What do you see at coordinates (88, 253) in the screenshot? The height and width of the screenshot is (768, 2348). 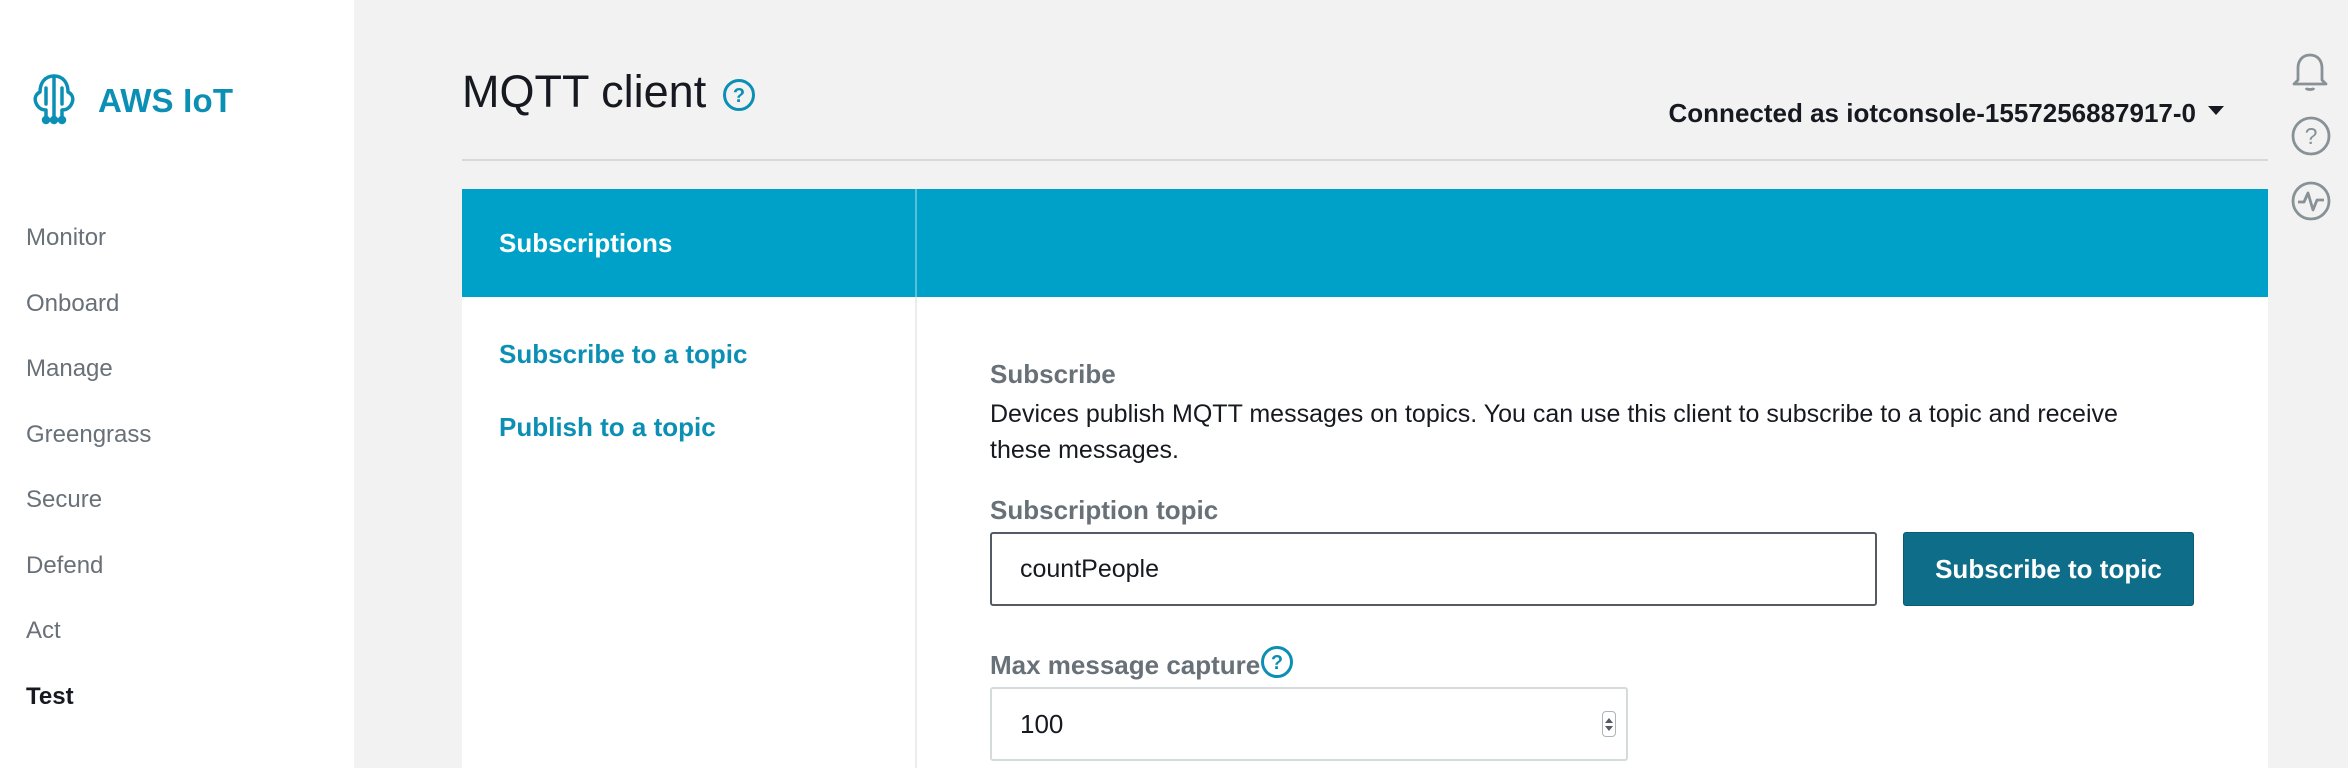 I see `sidebar-item-monitor: Monitor` at bounding box center [88, 253].